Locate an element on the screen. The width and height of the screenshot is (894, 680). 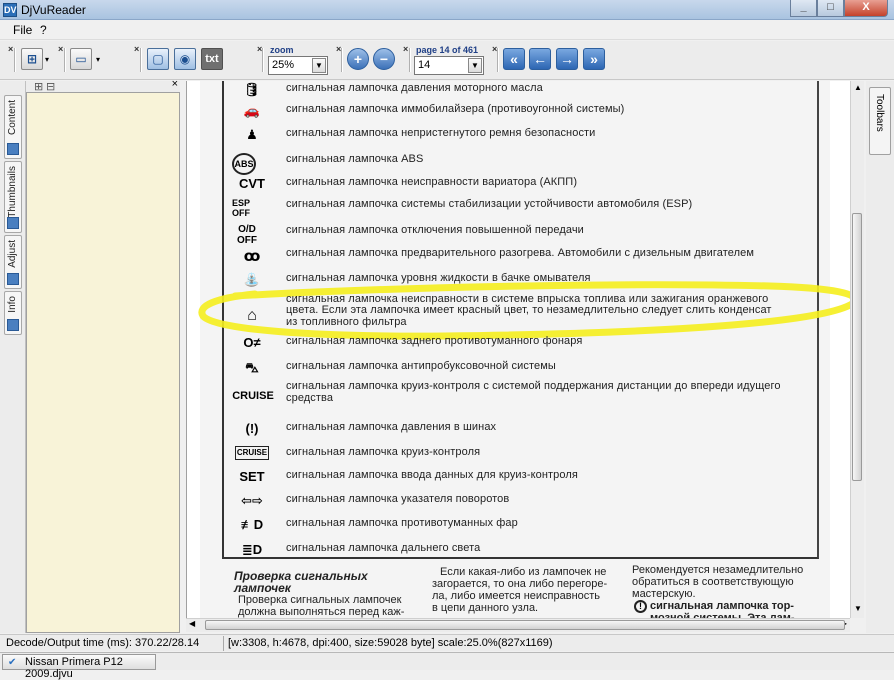
zoom-in-icon: + is located at coordinates (358, 59).